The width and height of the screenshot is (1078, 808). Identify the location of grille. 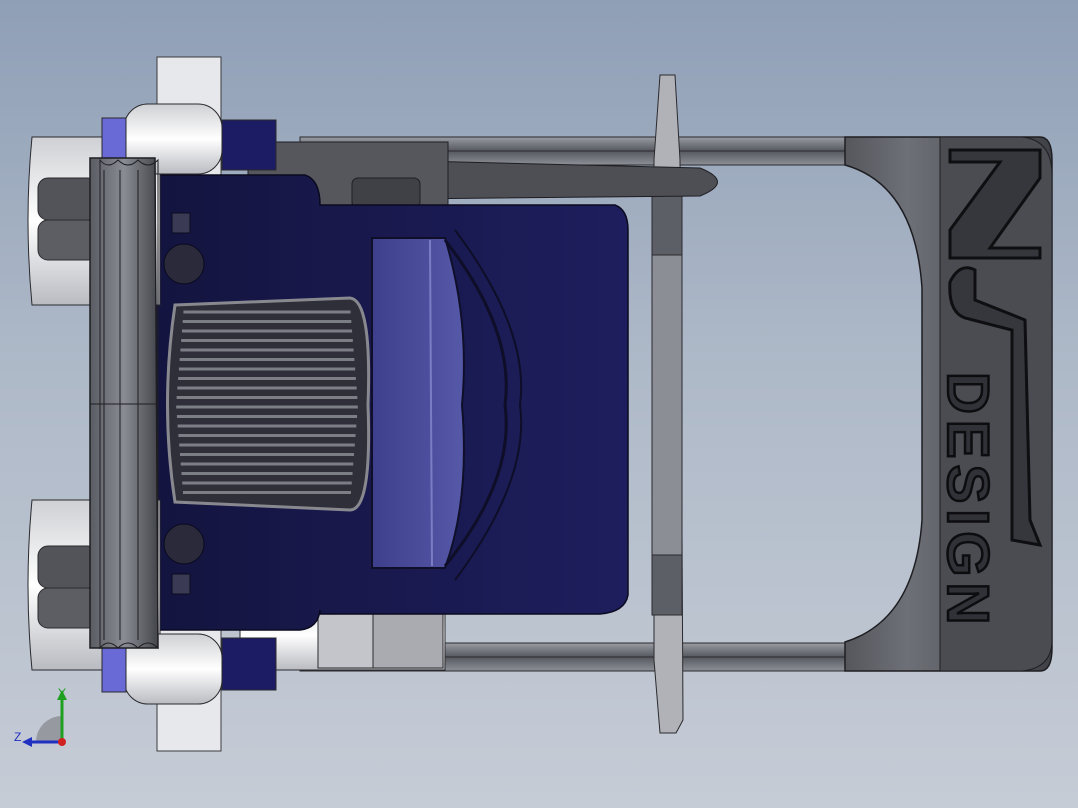
(268, 404).